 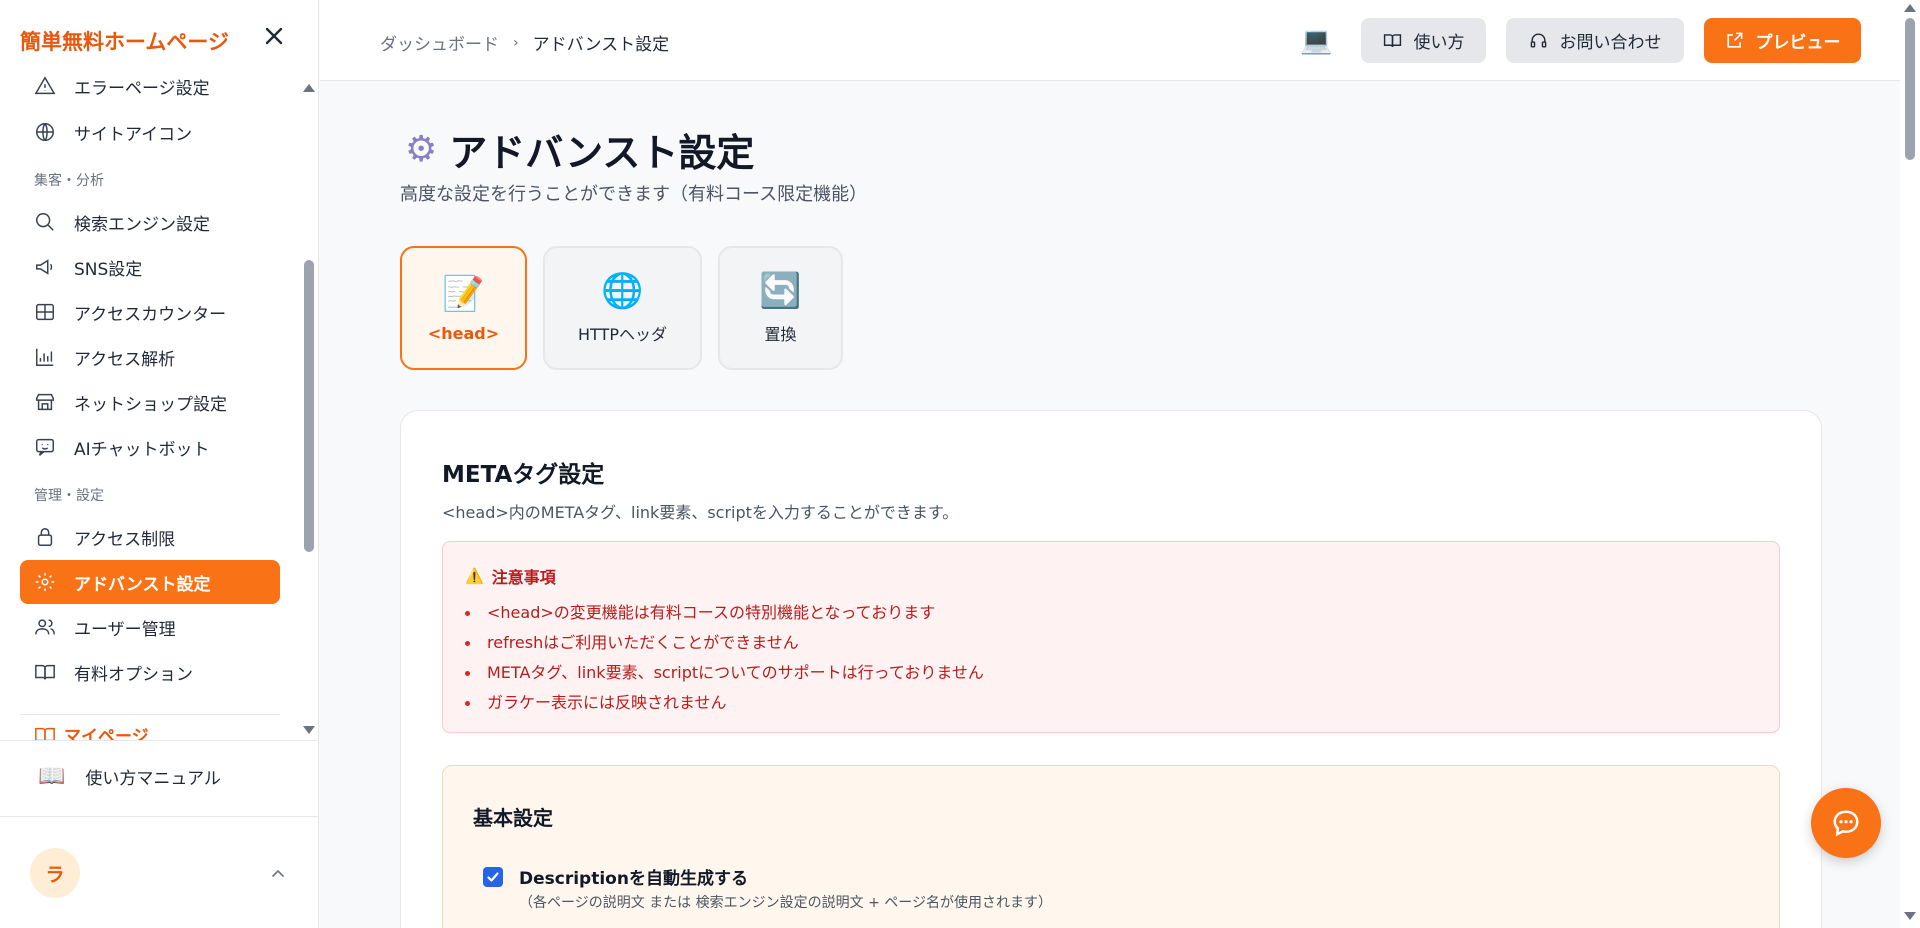 I want to click on tab-http-header: 🌐 HTTPヘッダ, so click(x=622, y=308).